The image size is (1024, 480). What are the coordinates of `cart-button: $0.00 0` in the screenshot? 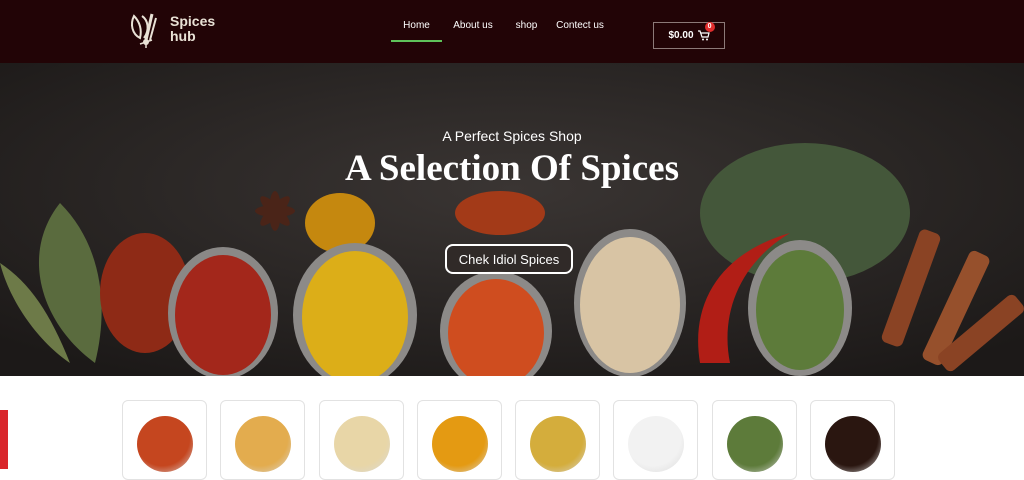 It's located at (689, 35).